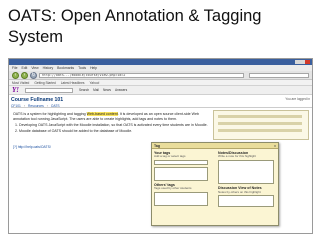 The image size is (320, 240). Describe the element at coordinates (181, 173) in the screenshot. I see `your-tags-list` at that location.